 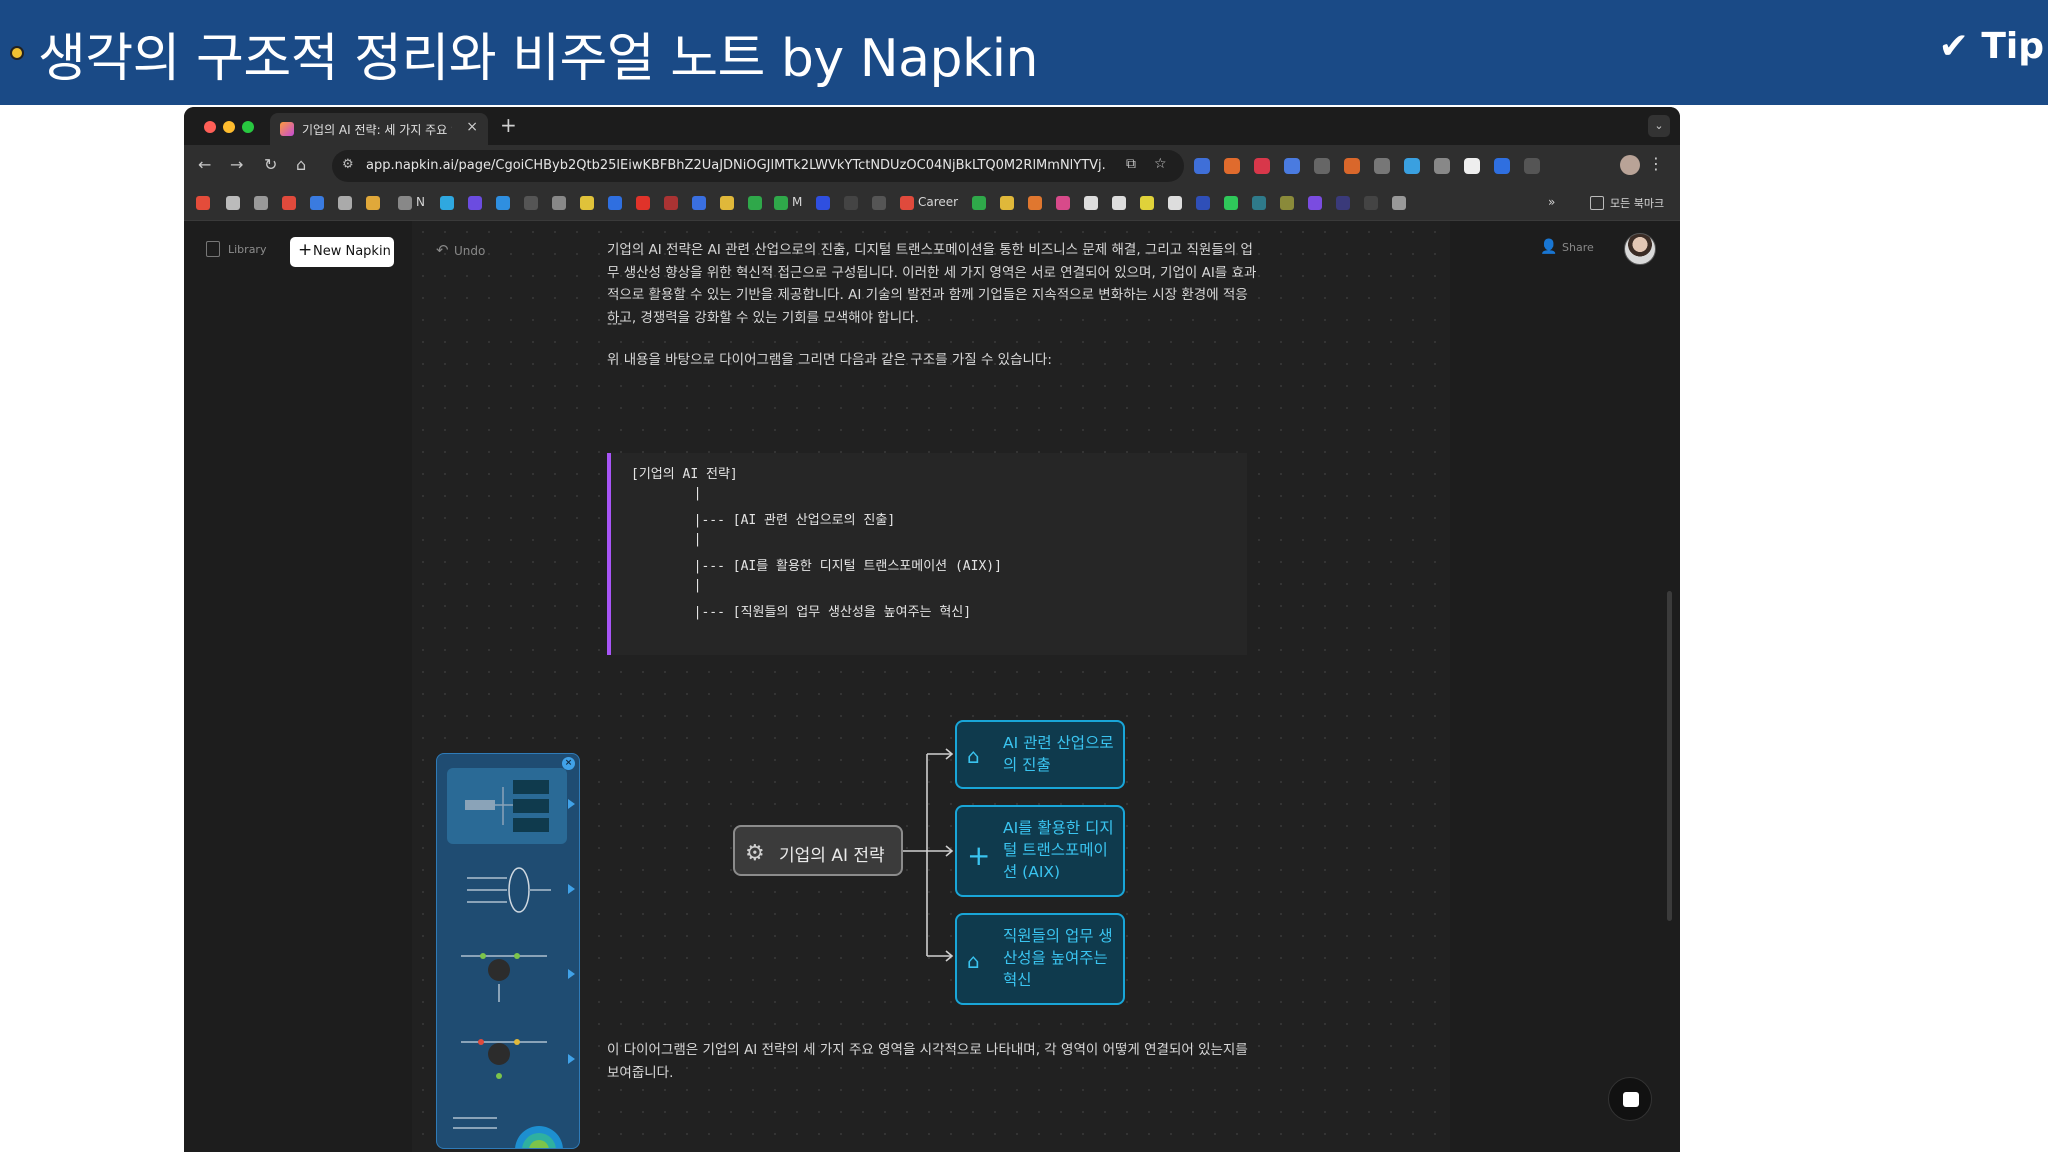 I want to click on extension-icon, so click(x=1232, y=166).